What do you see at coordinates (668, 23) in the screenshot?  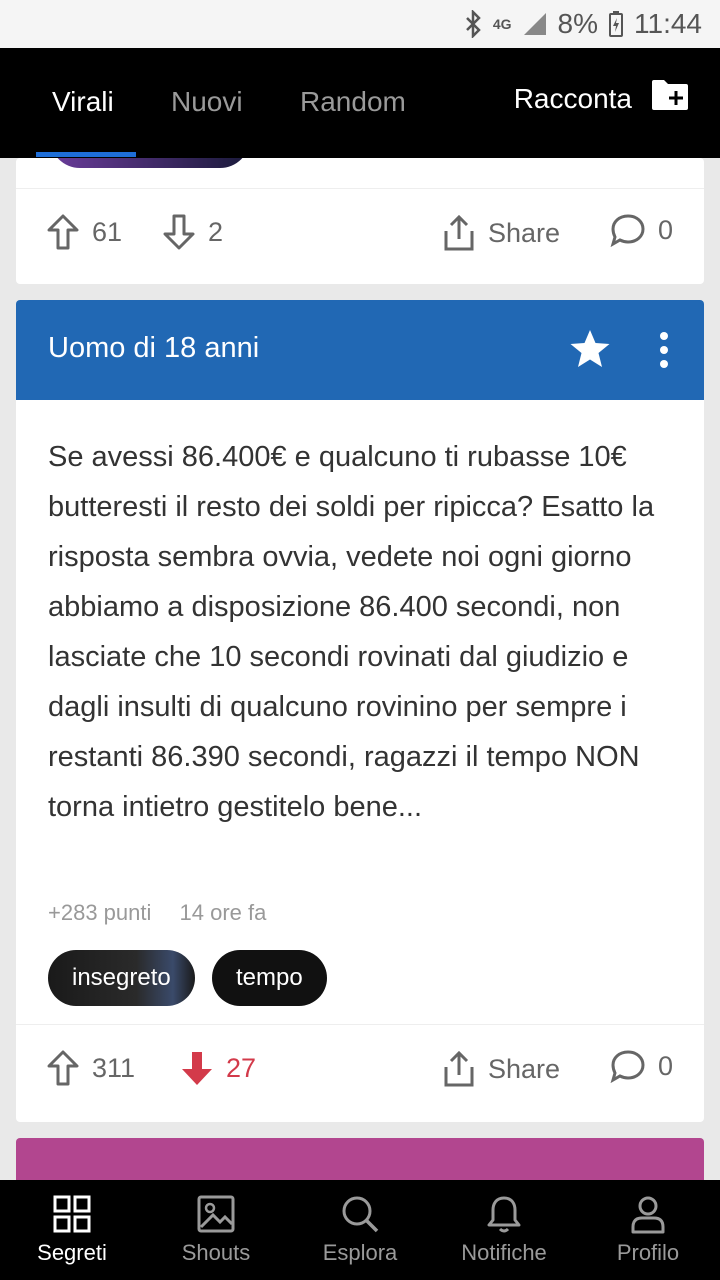 I see `clock: 11:44` at bounding box center [668, 23].